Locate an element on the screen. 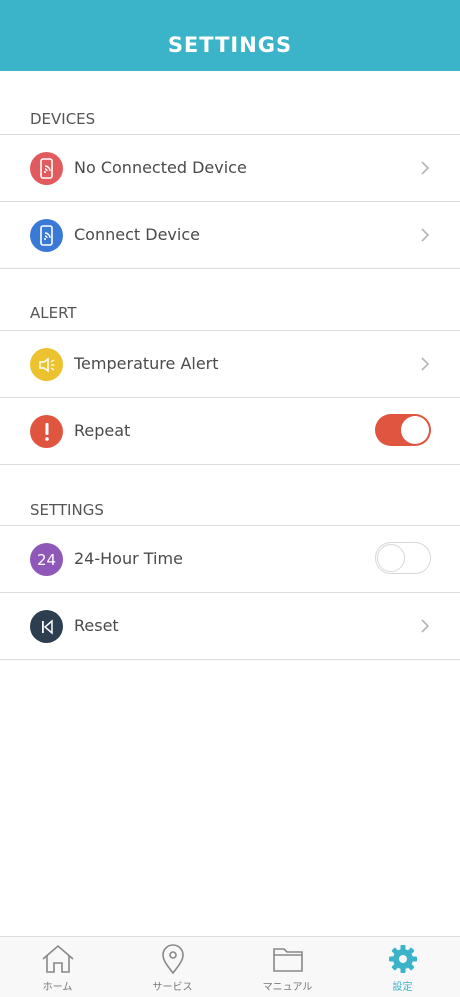 This screenshot has height=997, width=460. tab-label: サービス is located at coordinates (172, 987).